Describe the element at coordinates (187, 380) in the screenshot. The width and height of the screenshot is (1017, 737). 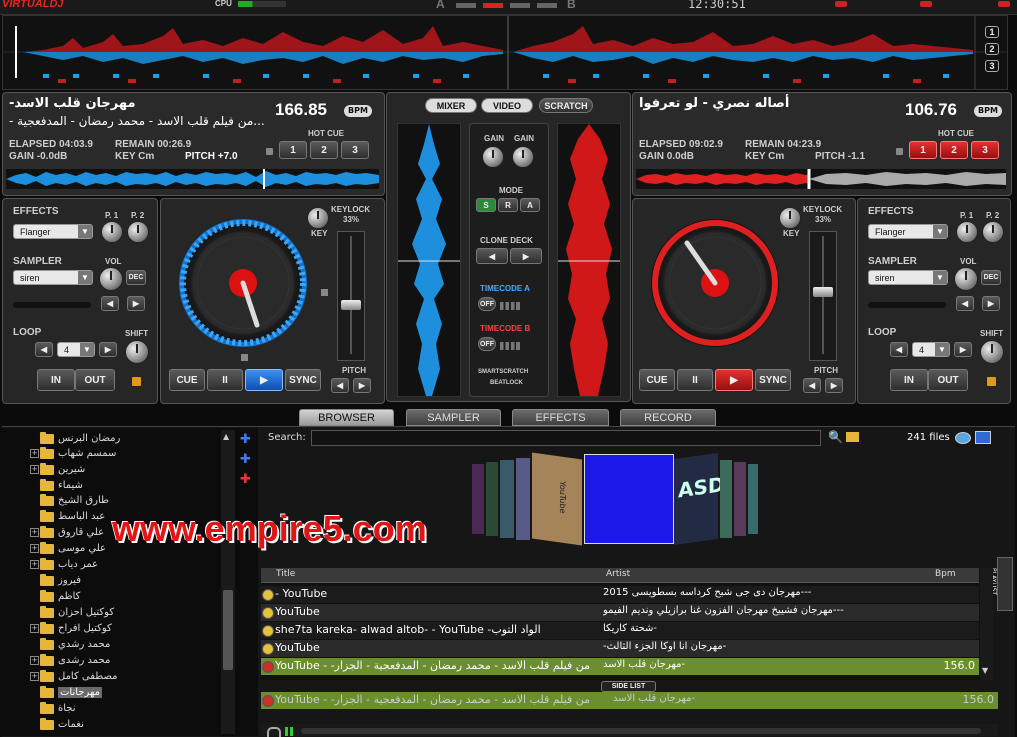
I see `left-cue-button: CUE` at that location.